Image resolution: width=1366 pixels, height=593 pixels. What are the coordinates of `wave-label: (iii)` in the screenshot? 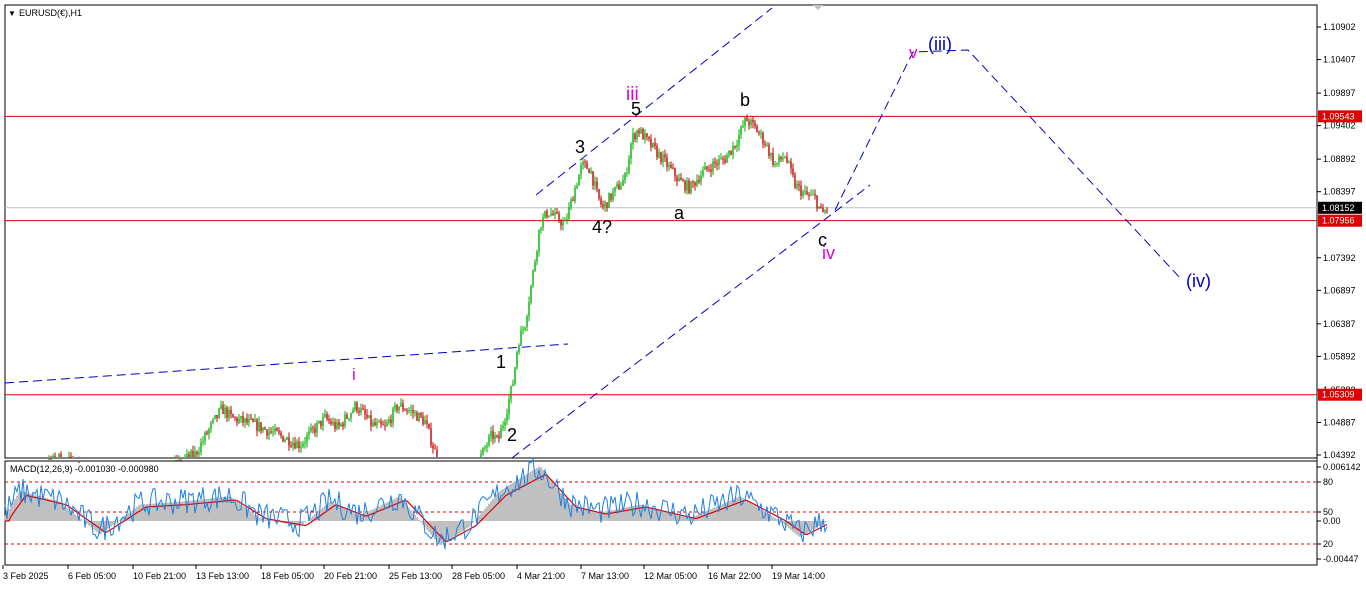 It's located at (940, 44).